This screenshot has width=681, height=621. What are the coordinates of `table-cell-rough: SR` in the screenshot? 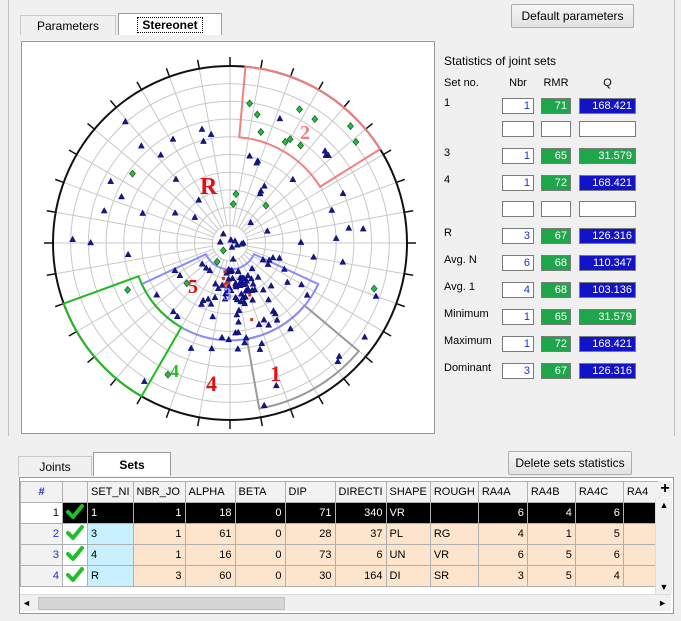 It's located at (454, 576).